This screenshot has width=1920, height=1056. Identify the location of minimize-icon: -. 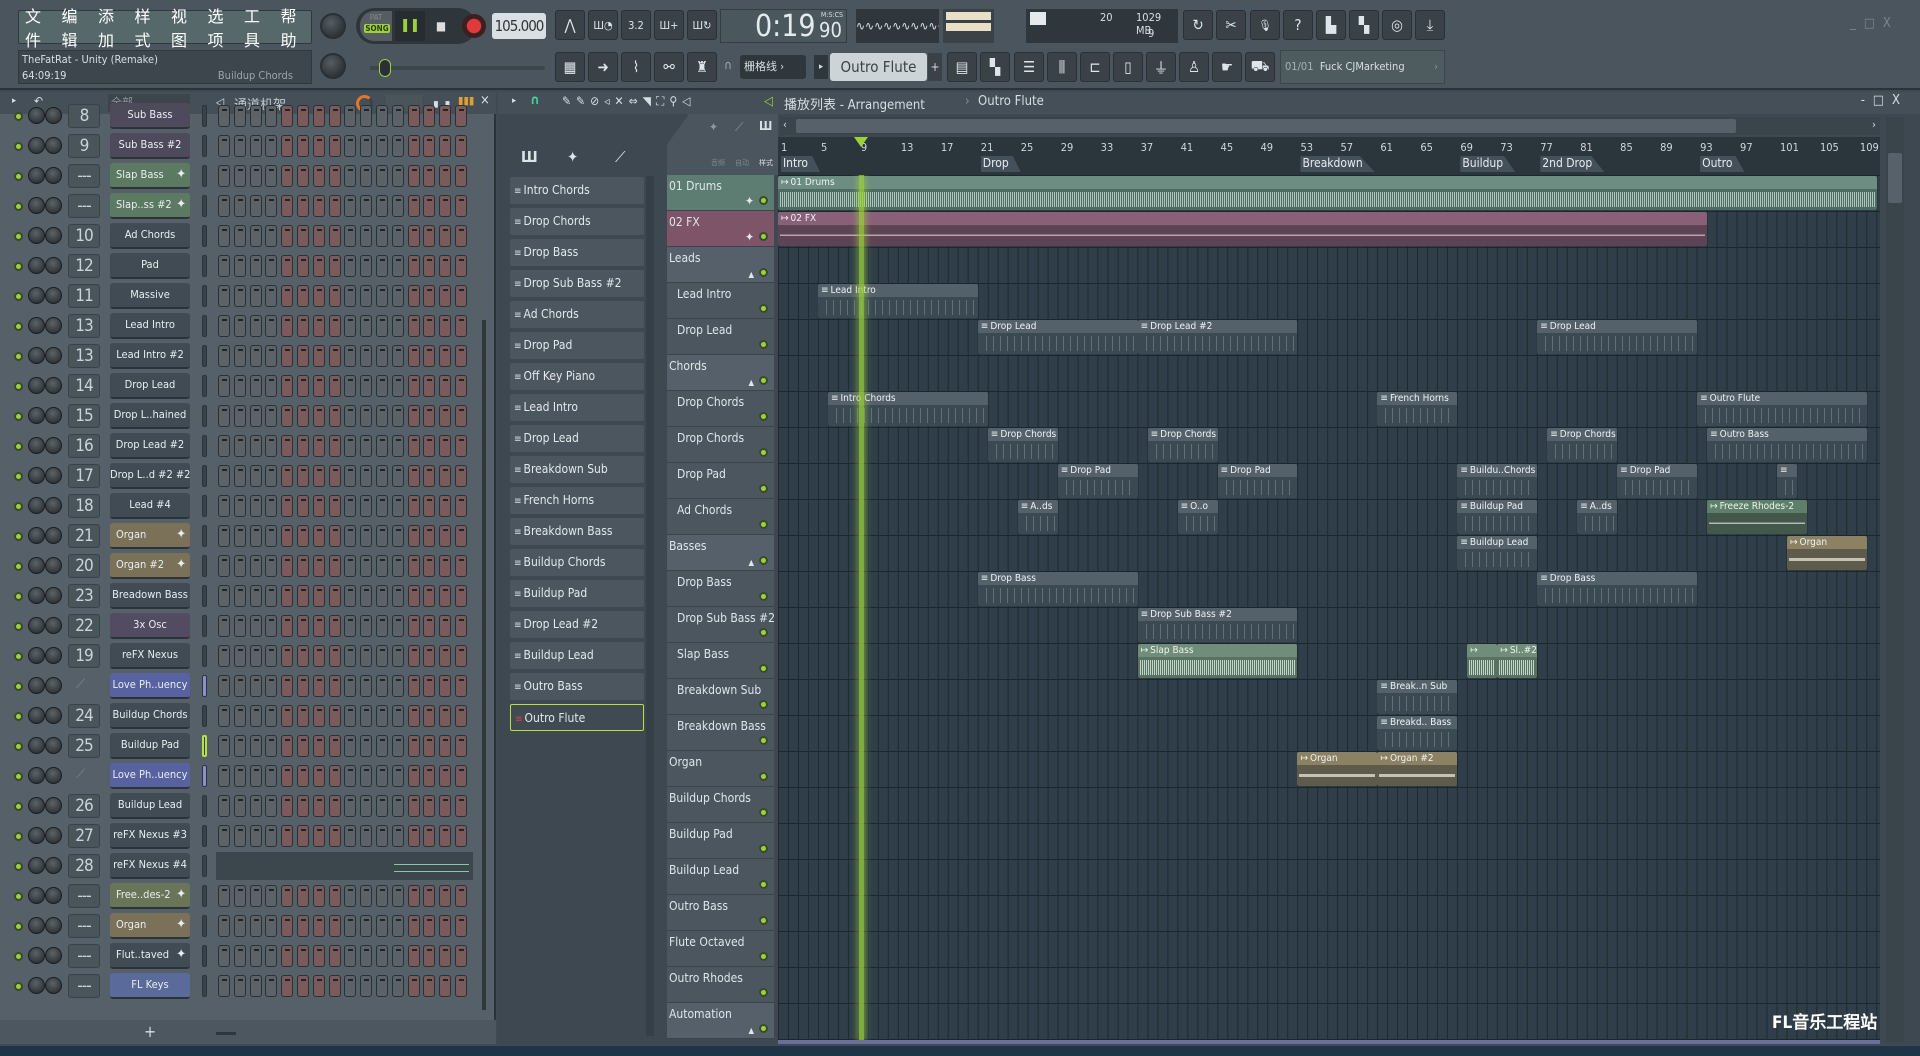
(1867, 100).